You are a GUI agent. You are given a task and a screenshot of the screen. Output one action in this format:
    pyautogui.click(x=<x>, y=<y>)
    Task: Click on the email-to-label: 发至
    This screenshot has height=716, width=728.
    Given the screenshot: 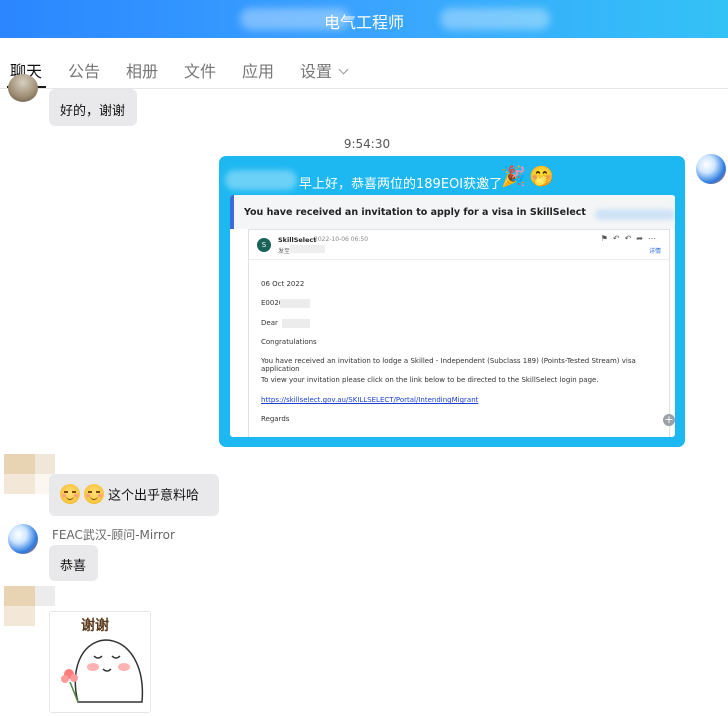 What is the action you would take?
    pyautogui.click(x=284, y=251)
    